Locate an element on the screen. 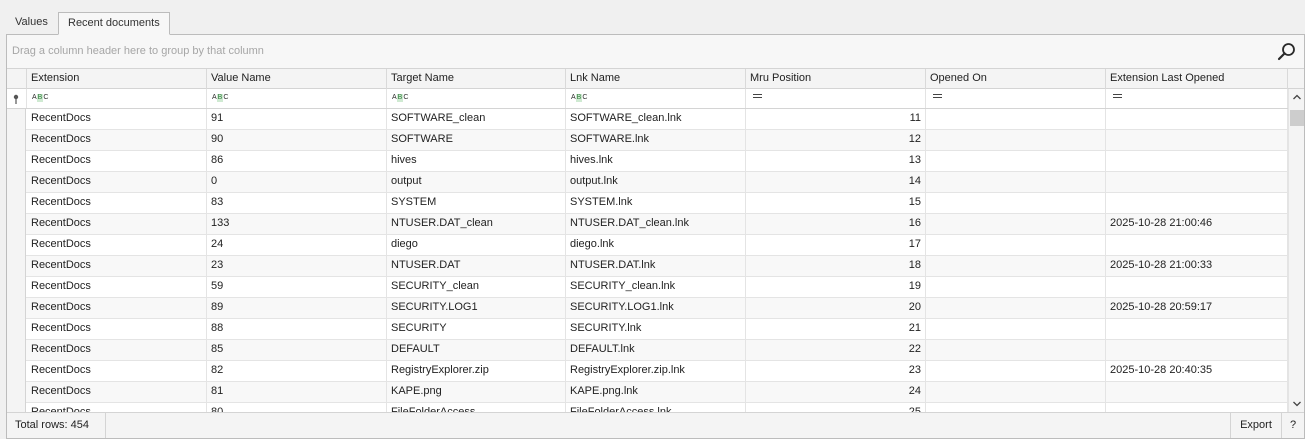  cell-mru-position: 17 is located at coordinates (836, 245).